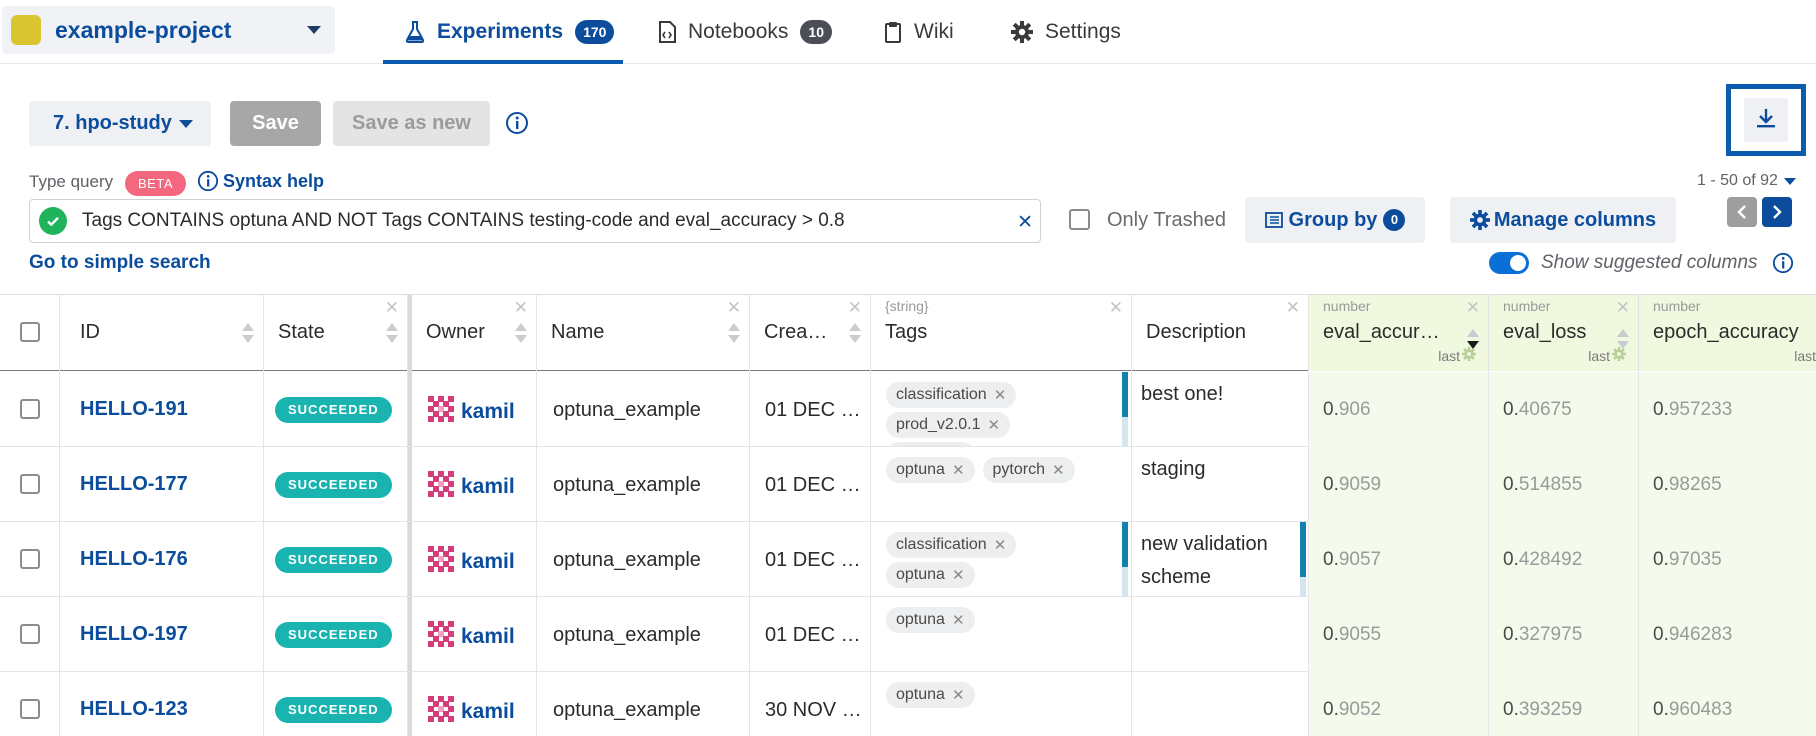 This screenshot has height=736, width=1816. Describe the element at coordinates (1335, 220) in the screenshot. I see `group-by-button: Group by 0` at that location.